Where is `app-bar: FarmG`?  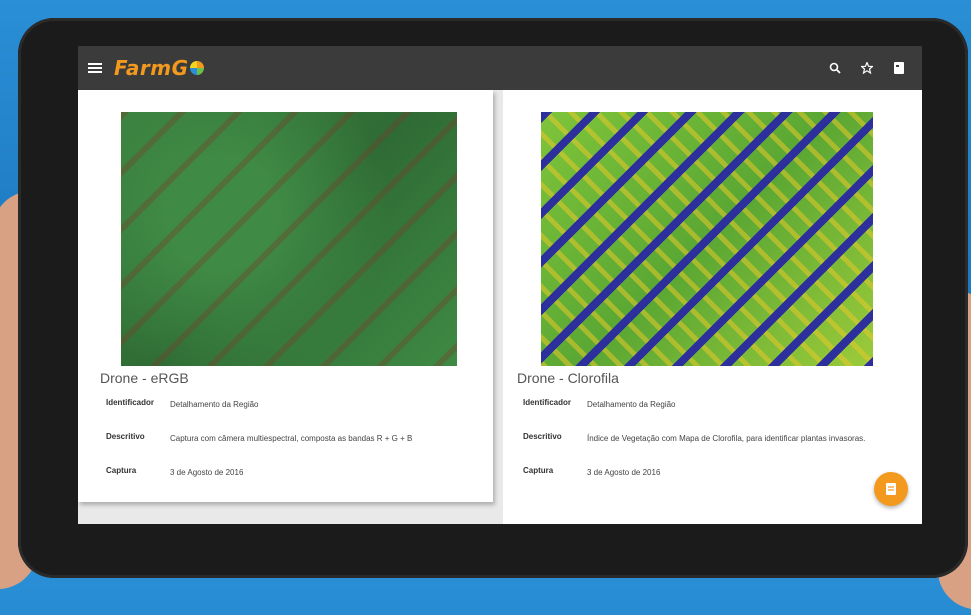
app-bar: FarmG is located at coordinates (500, 68).